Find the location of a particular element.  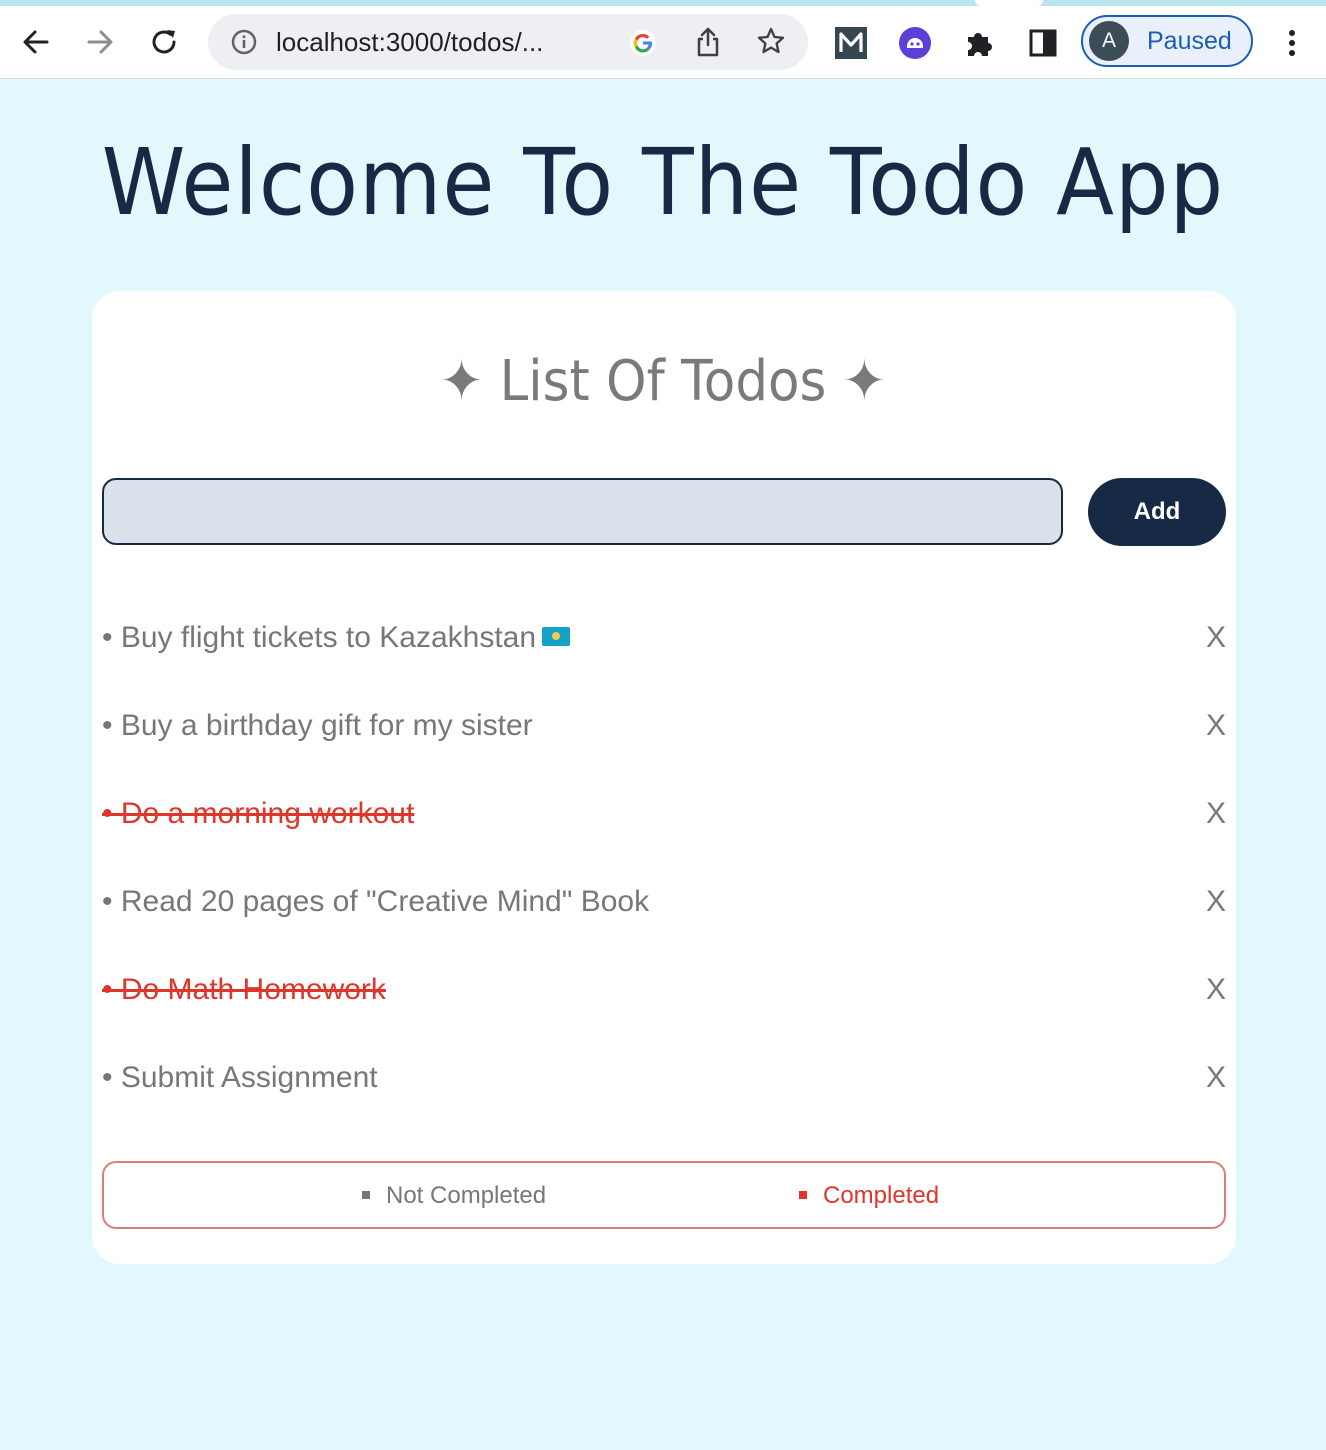

forward-button is located at coordinates (100, 42).